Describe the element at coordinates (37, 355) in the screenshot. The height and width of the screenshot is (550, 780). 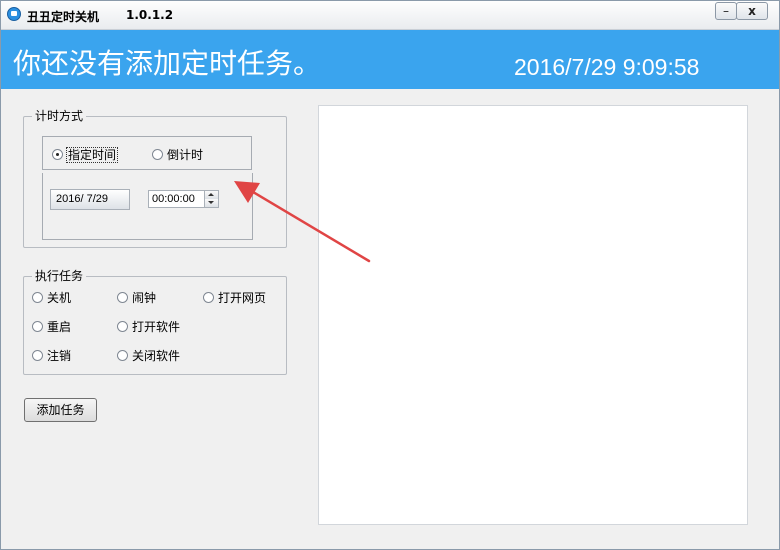
I see `radio-logoff-dot` at that location.